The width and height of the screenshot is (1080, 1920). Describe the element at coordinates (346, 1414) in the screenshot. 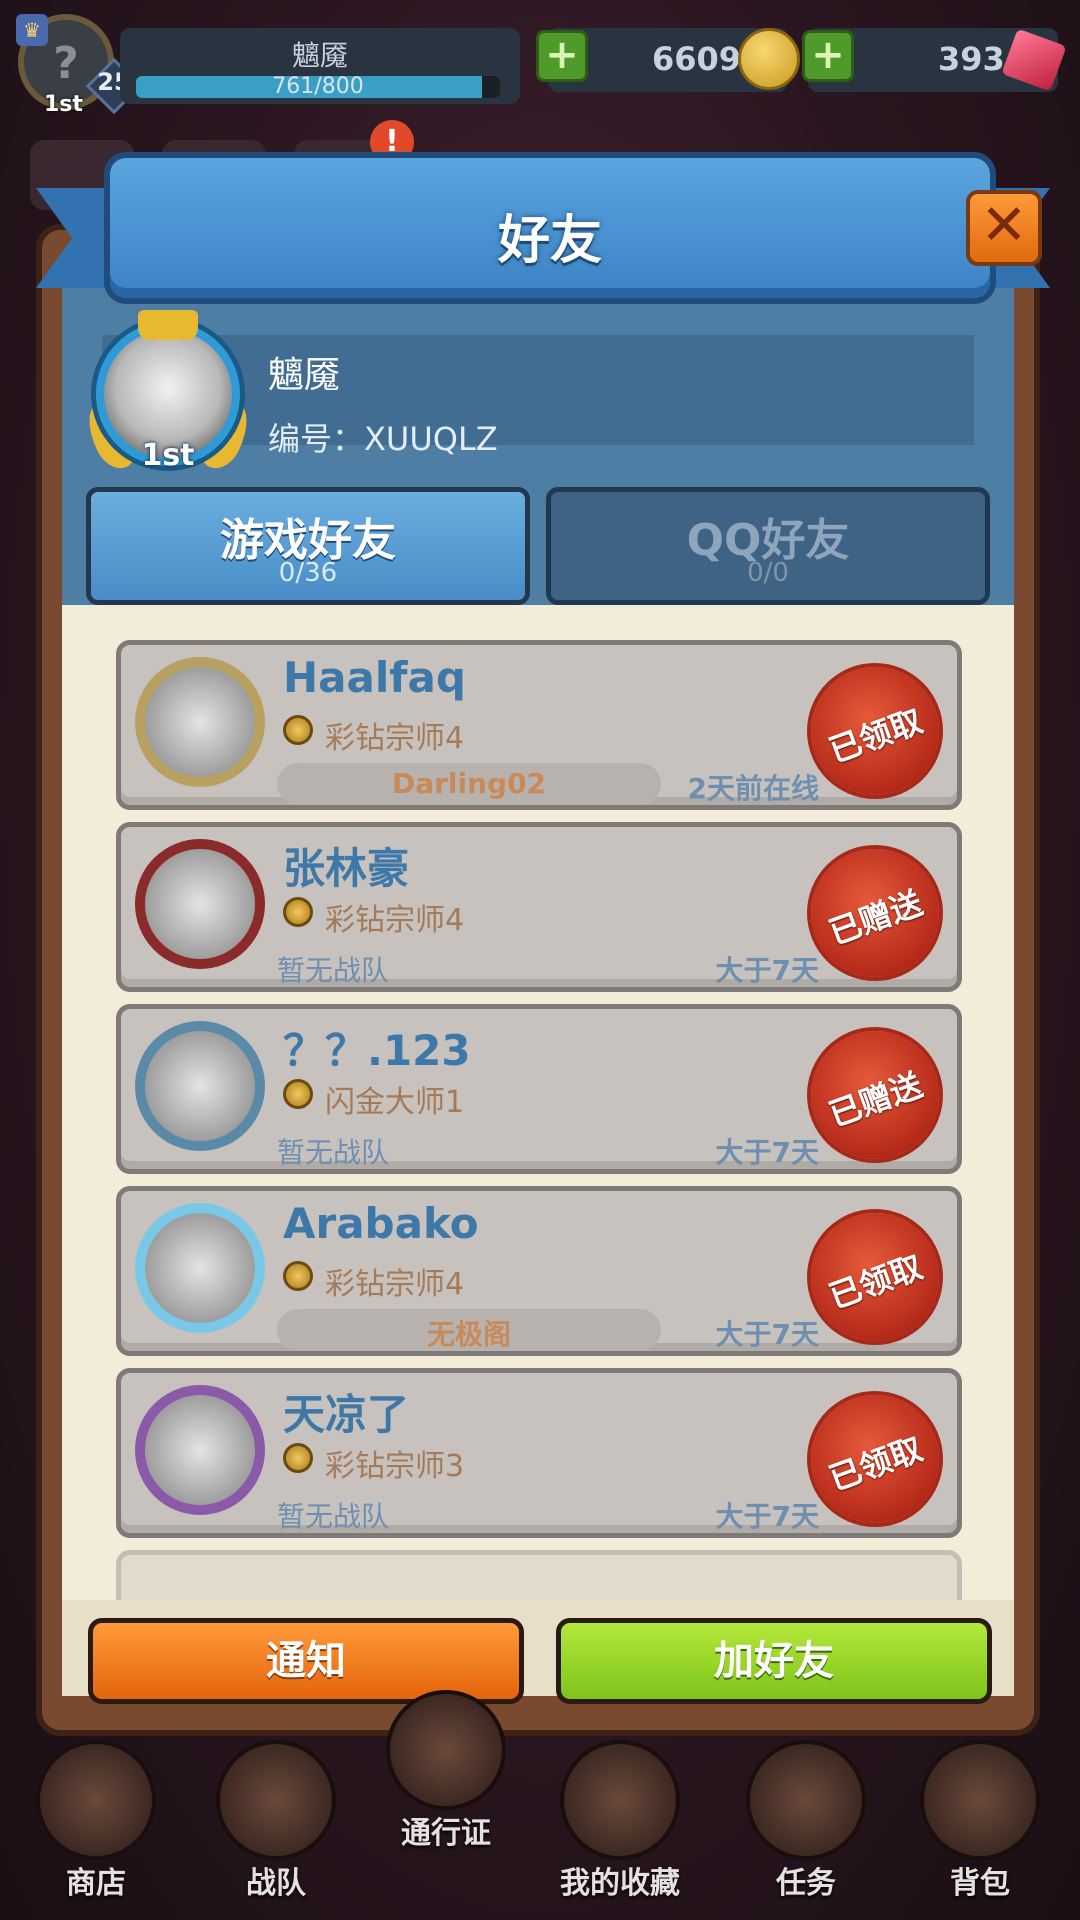

I see `friend-name: 天凉了` at that location.